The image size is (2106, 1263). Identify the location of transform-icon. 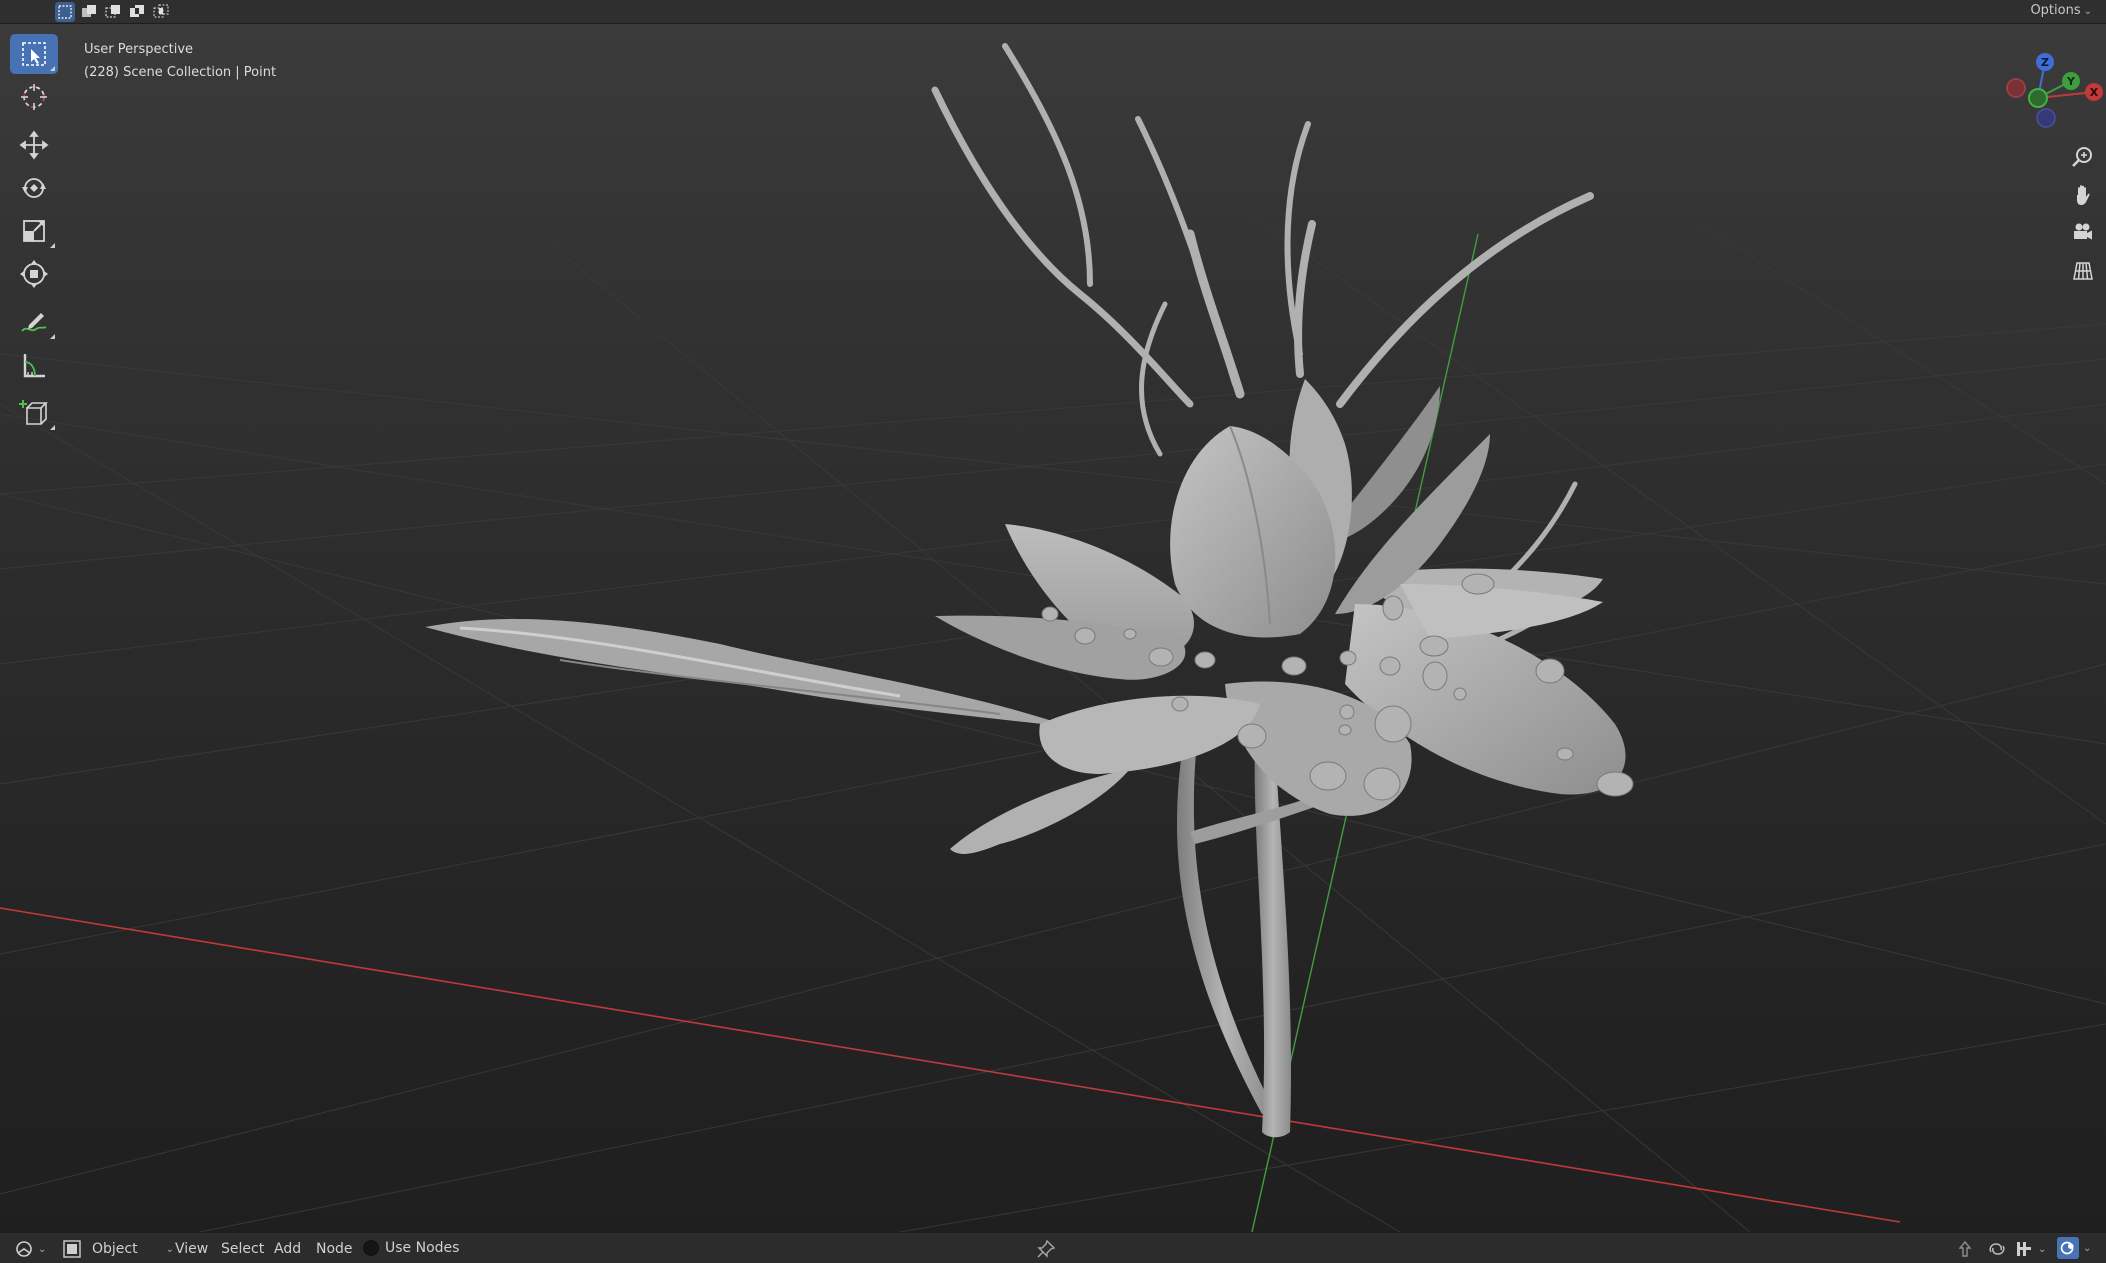
(34, 274).